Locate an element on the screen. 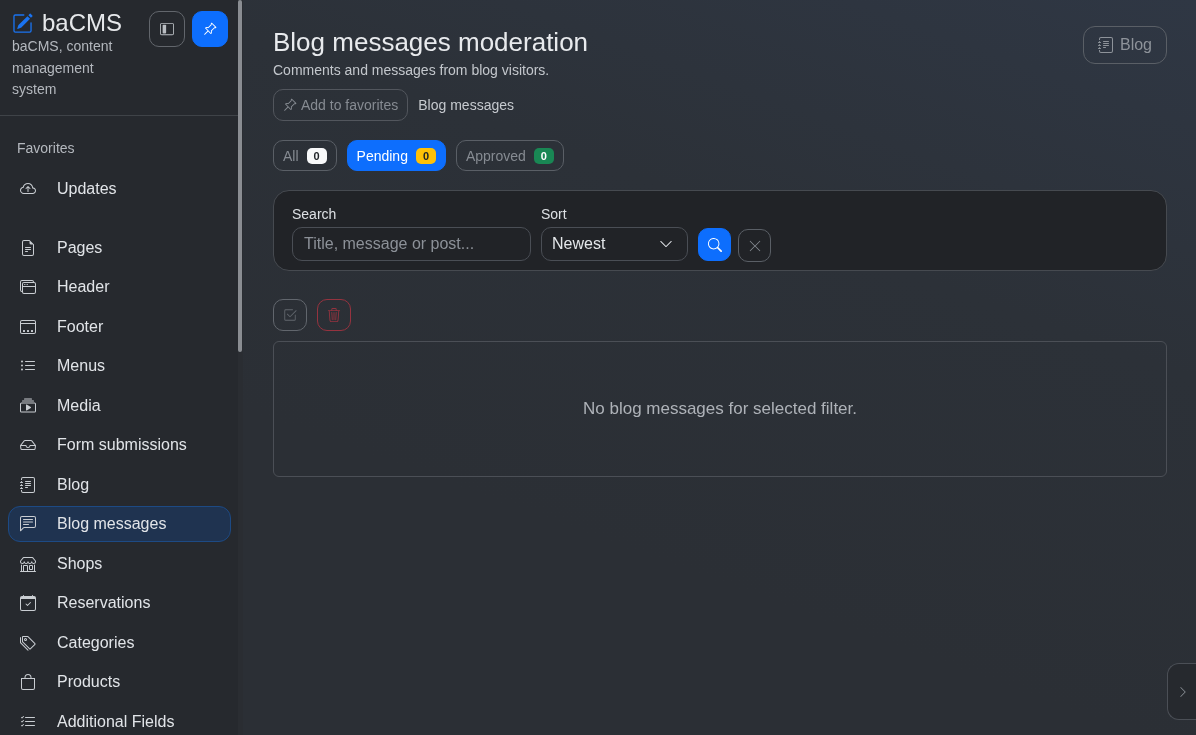  page-subtitle: Comments and messages from blog visitors. is located at coordinates (412, 70).